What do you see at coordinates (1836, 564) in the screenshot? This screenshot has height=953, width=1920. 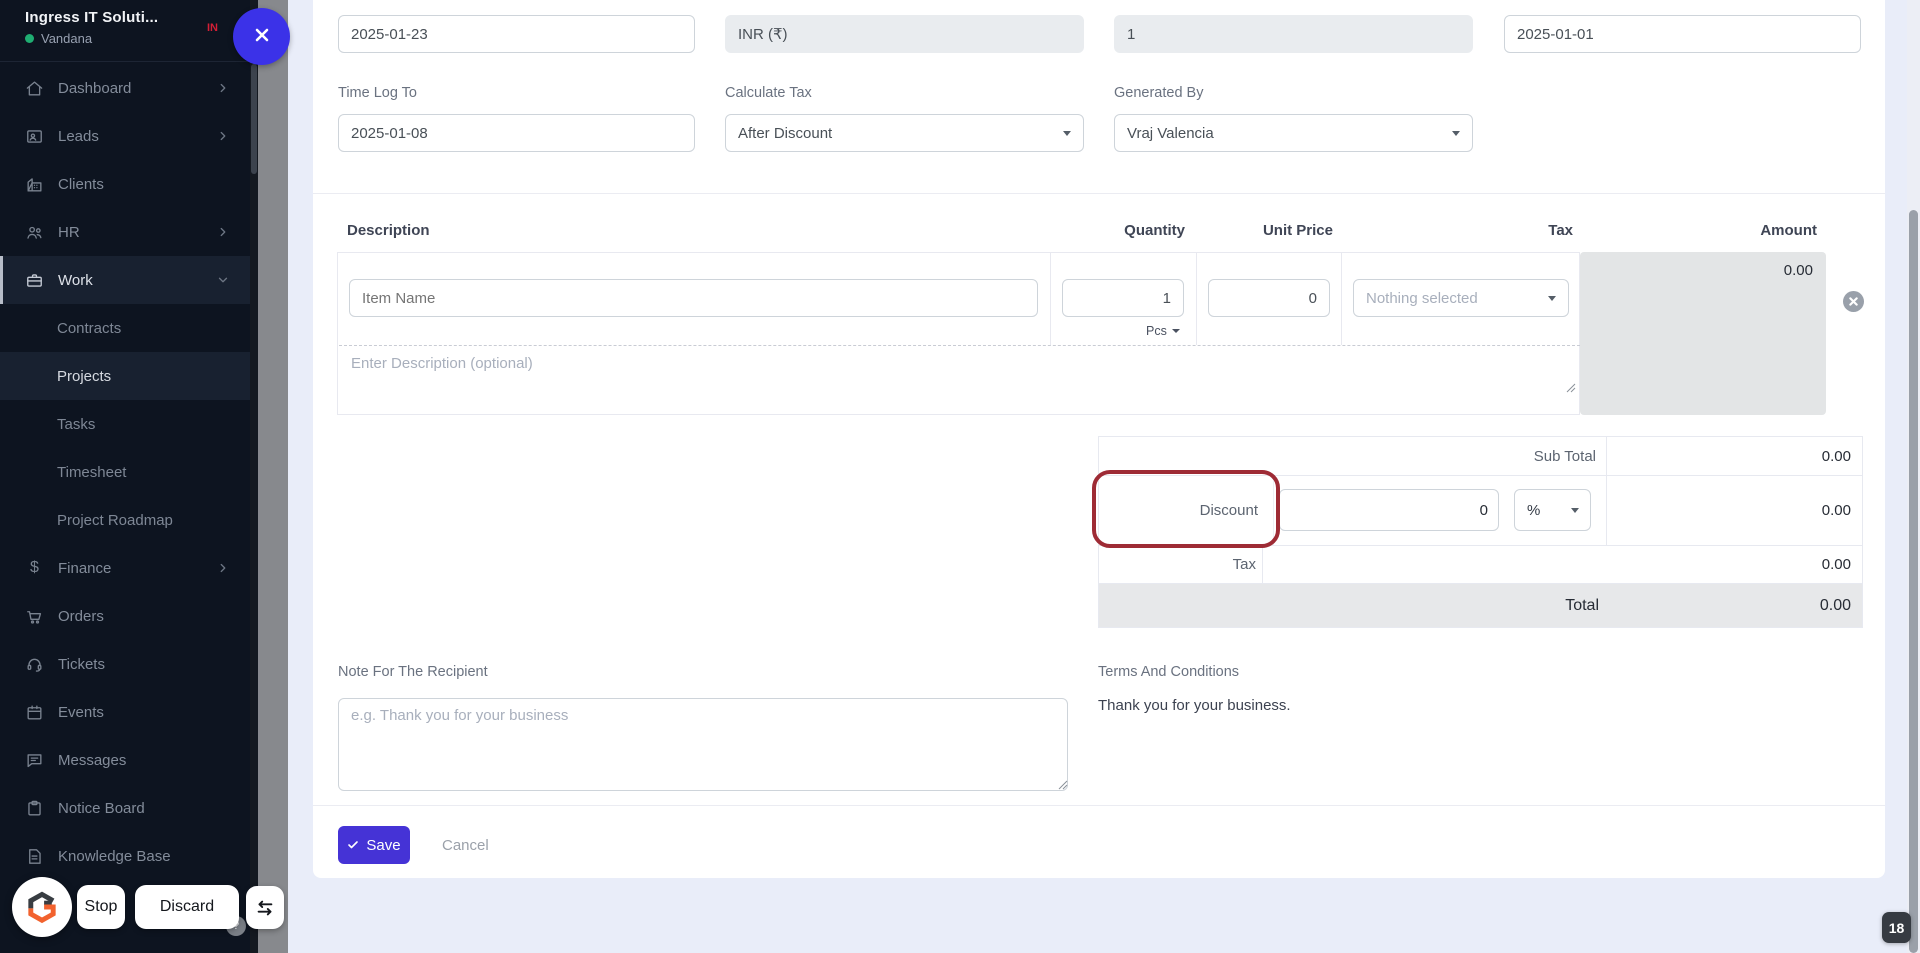 I see `tax-amount-value: 0.00` at bounding box center [1836, 564].